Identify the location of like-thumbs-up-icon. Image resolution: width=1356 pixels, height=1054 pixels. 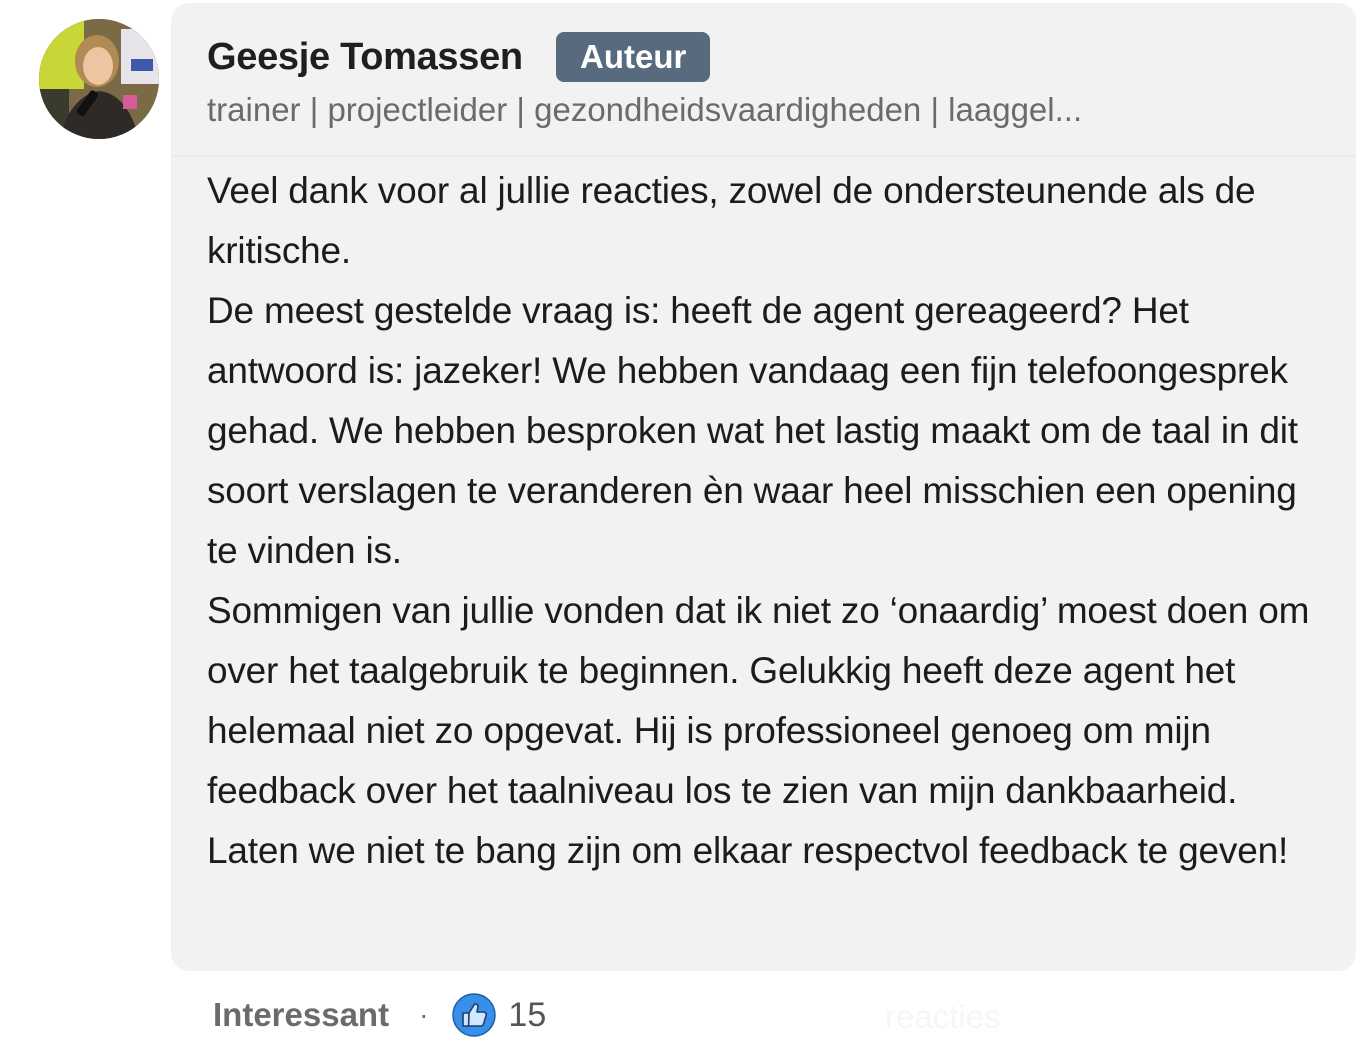
(474, 1015).